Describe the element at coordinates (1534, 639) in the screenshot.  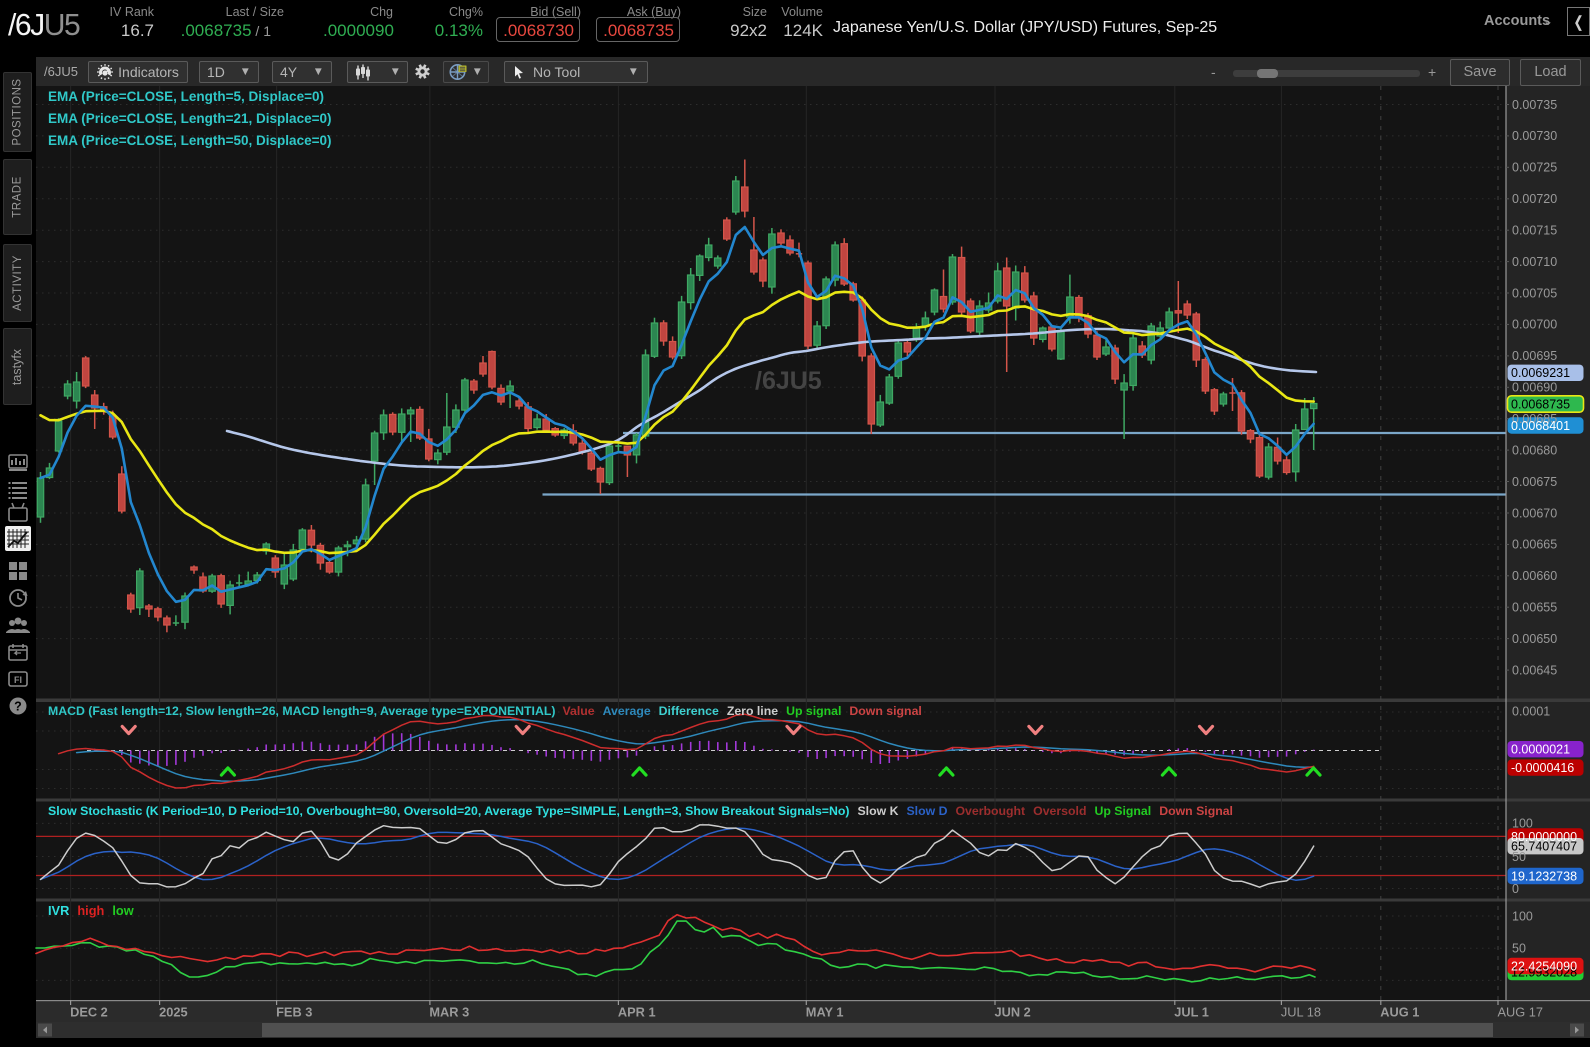
I see `svg-text: 0.00650` at that location.